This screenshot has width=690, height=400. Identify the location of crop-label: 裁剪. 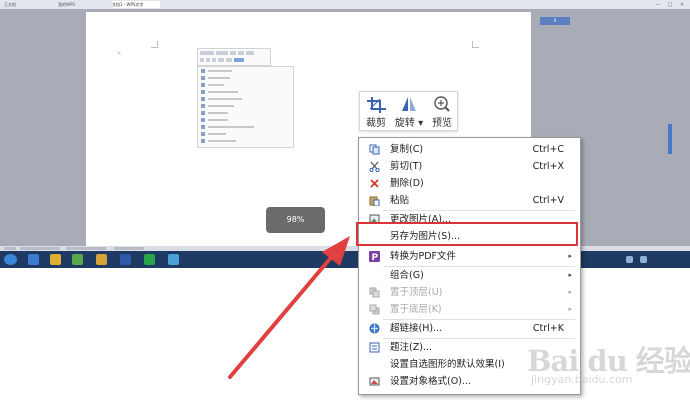
(376, 123).